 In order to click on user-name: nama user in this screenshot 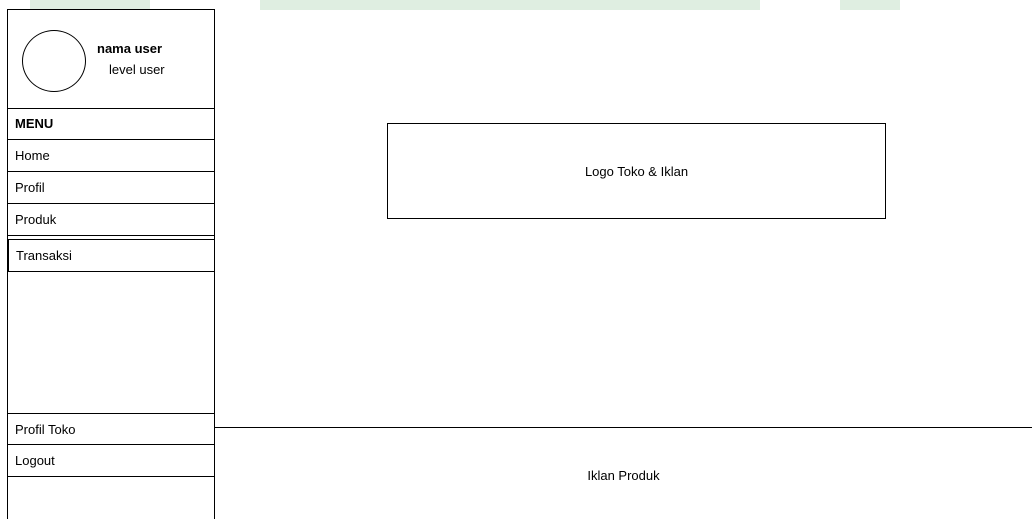, I will do `click(130, 48)`.